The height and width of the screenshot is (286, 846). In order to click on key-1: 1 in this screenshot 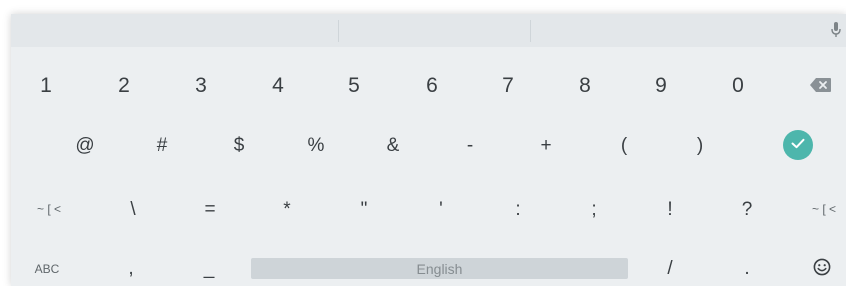, I will do `click(46, 85)`.